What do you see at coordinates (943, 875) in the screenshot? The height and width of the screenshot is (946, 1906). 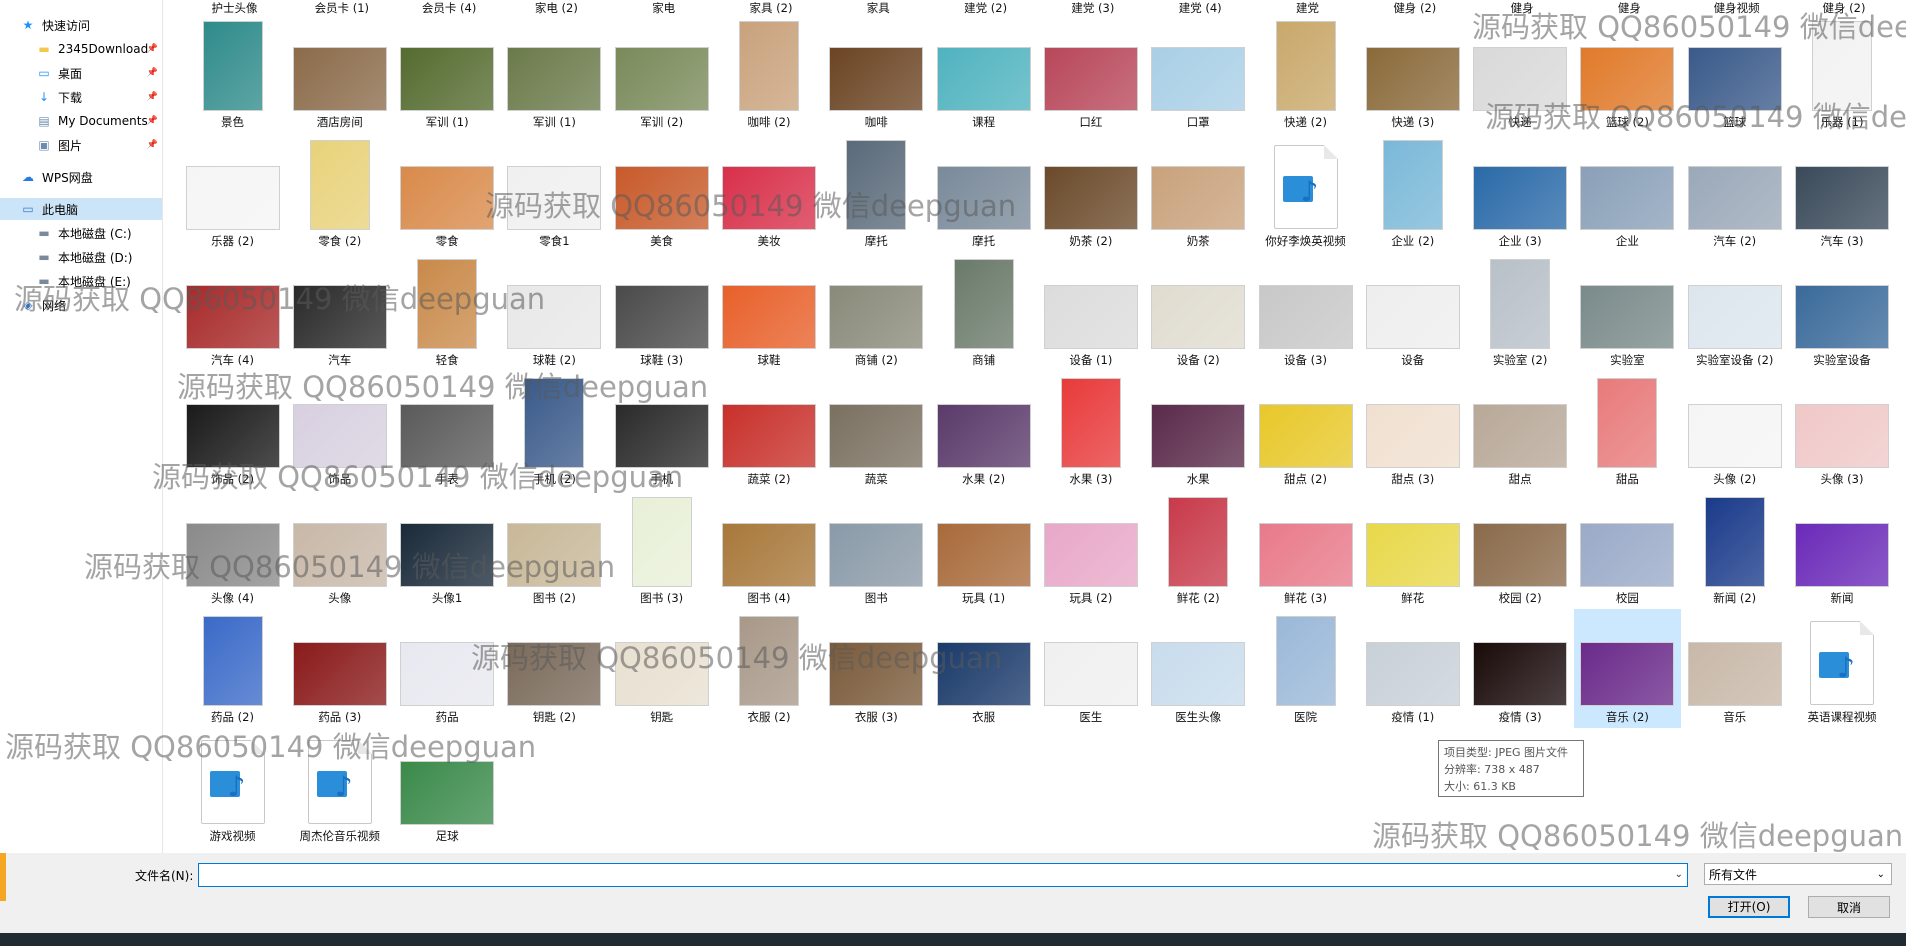 I see `filename-input: ⌄` at bounding box center [943, 875].